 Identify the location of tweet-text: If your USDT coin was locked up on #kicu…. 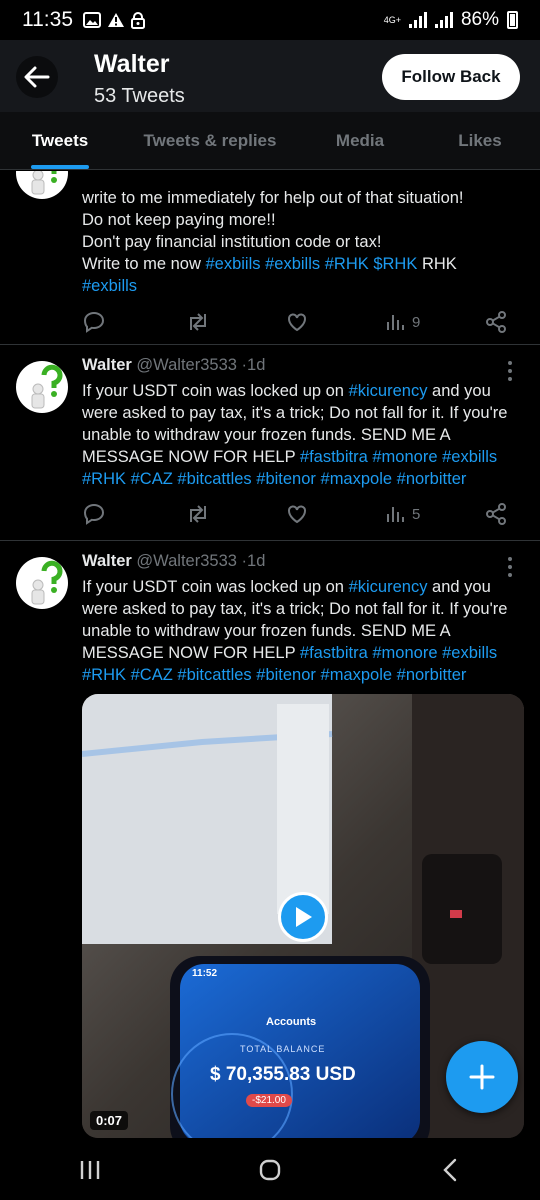
(302, 435).